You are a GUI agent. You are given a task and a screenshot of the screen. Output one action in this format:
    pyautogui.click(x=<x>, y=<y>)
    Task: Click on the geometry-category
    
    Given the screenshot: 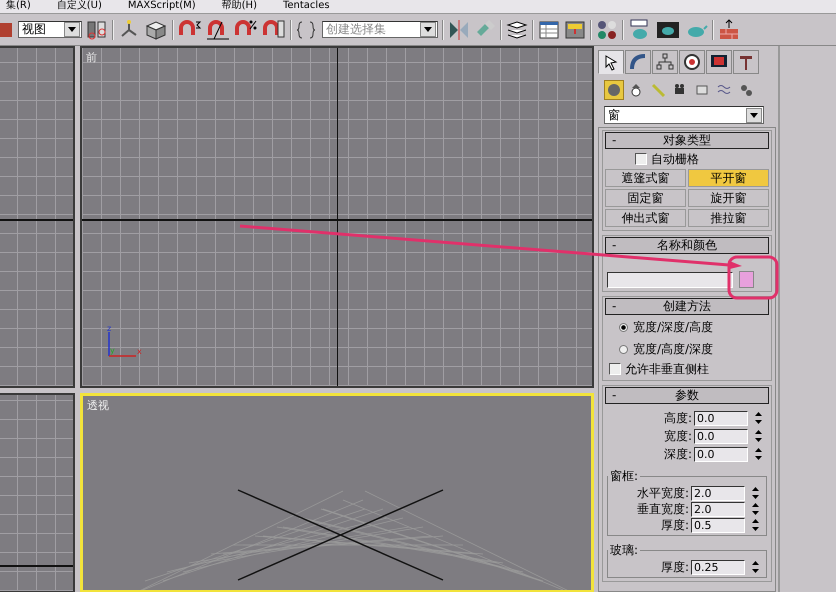 What is the action you would take?
    pyautogui.click(x=614, y=90)
    